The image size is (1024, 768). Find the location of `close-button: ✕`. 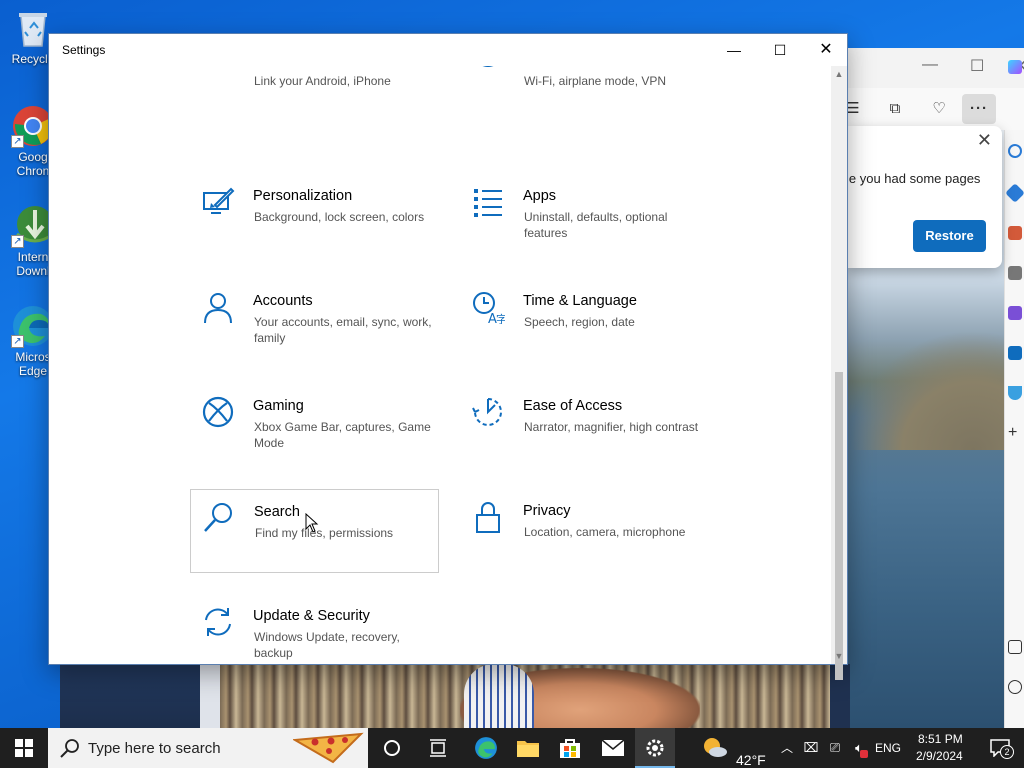

close-button: ✕ is located at coordinates (826, 50).